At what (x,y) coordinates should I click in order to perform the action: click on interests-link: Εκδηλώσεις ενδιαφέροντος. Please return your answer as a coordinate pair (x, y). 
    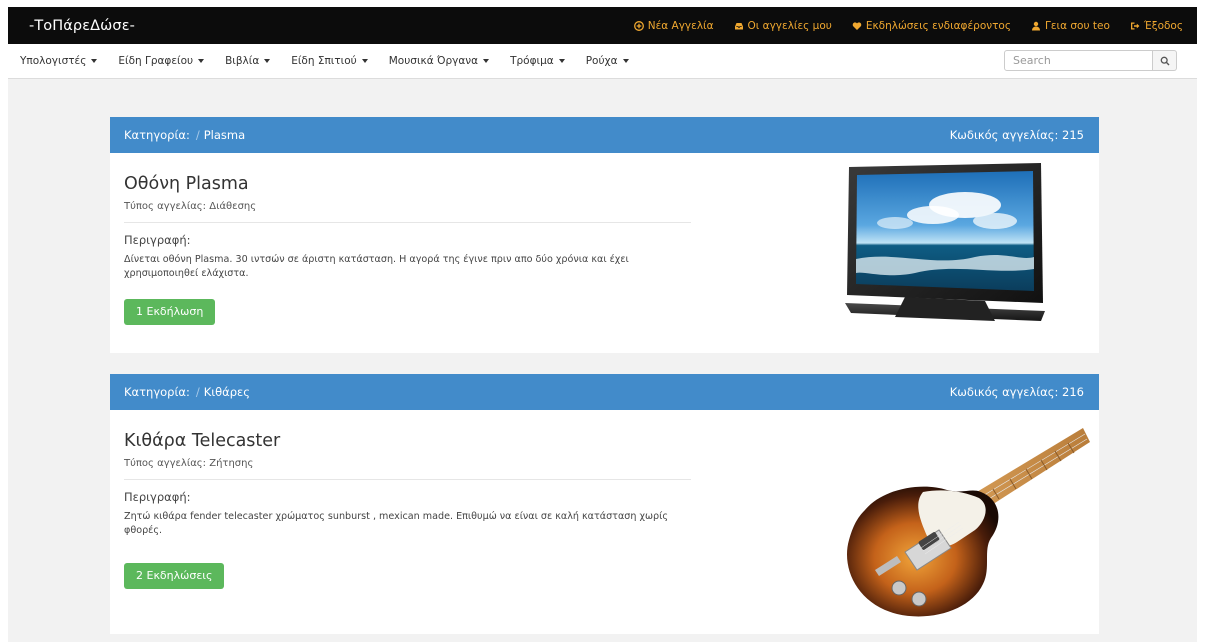
    Looking at the image, I should click on (931, 26).